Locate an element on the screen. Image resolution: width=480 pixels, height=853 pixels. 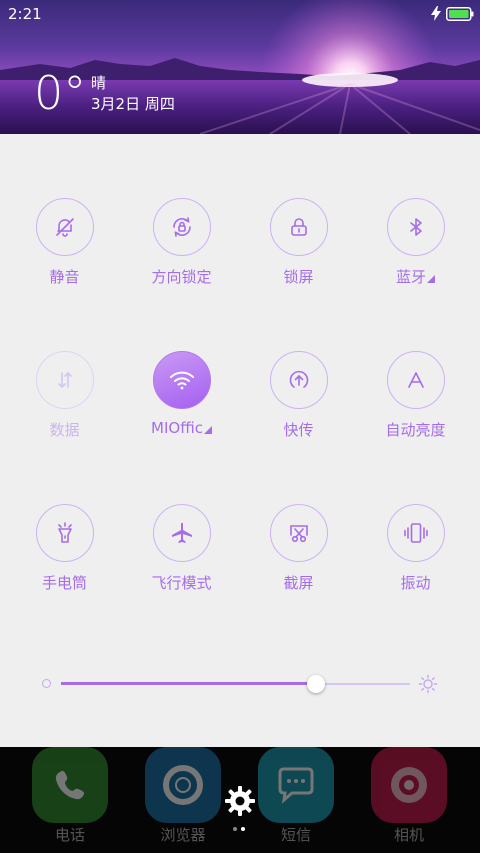
toggle-bluetooth-button is located at coordinates (415, 227).